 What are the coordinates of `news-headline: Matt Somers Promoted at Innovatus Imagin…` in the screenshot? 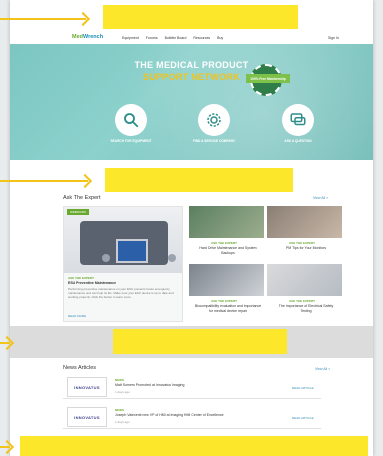 It's located at (150, 385).